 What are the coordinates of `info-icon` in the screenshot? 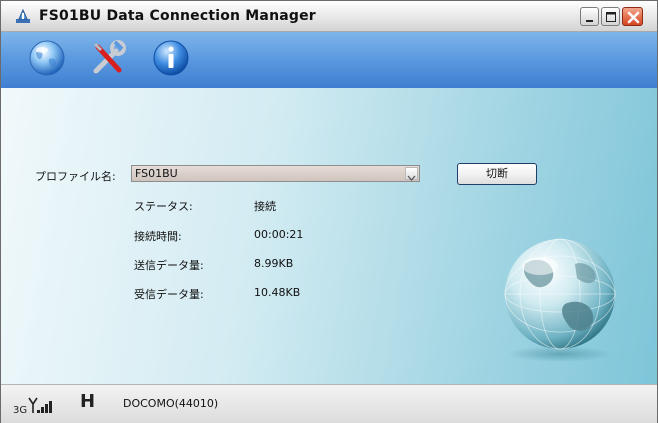 It's located at (171, 58).